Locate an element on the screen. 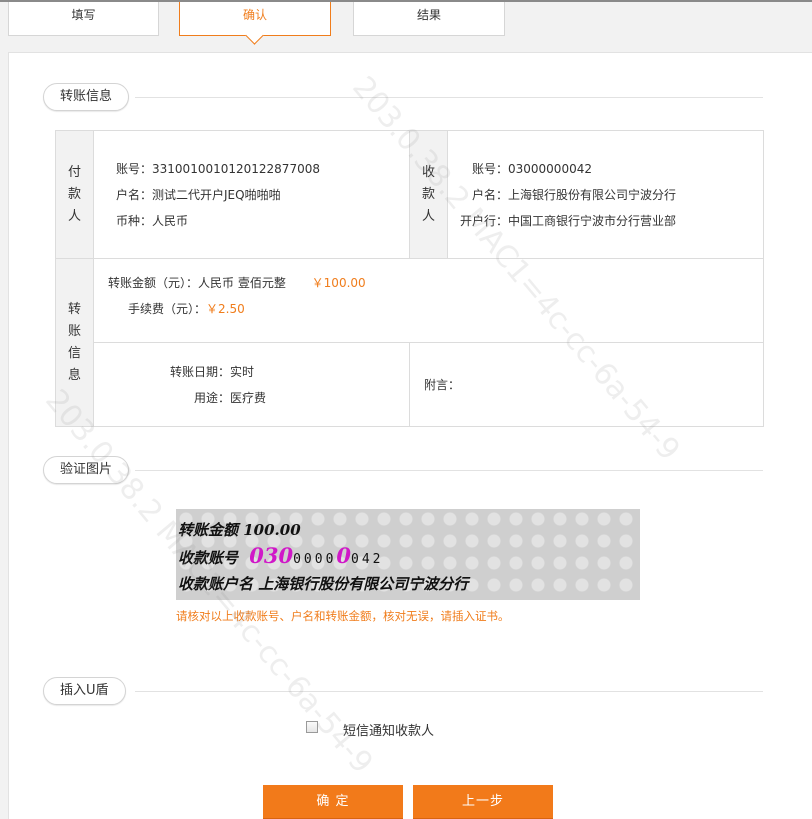  payee-name: 上海银行股份有限公司宁波分行 is located at coordinates (592, 194).